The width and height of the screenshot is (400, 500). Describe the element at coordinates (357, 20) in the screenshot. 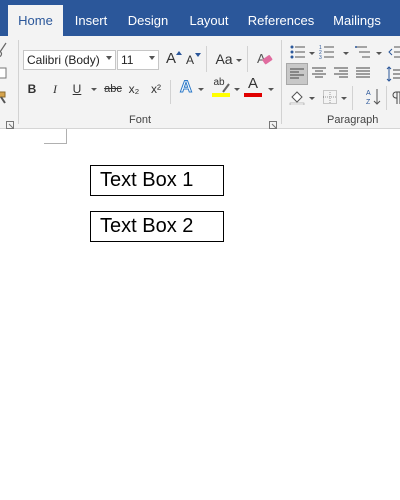

I see `tab-mailings: Mailings` at that location.